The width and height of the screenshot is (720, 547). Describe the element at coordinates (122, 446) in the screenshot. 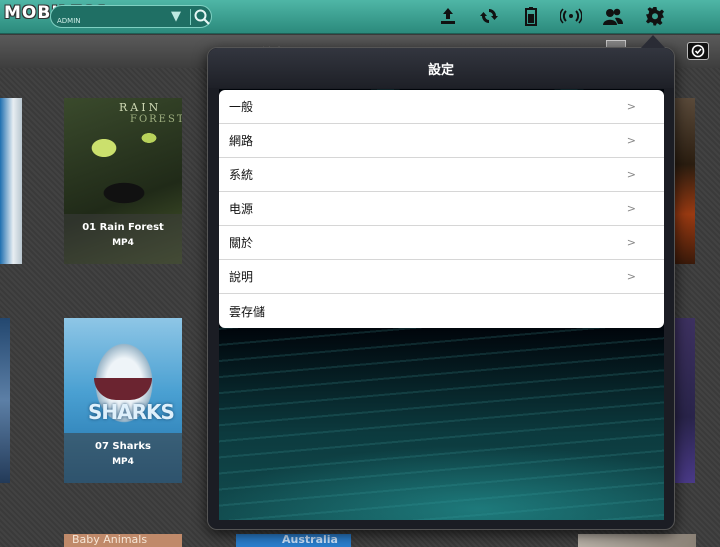

I see `tile-title: 07 Sharks` at that location.